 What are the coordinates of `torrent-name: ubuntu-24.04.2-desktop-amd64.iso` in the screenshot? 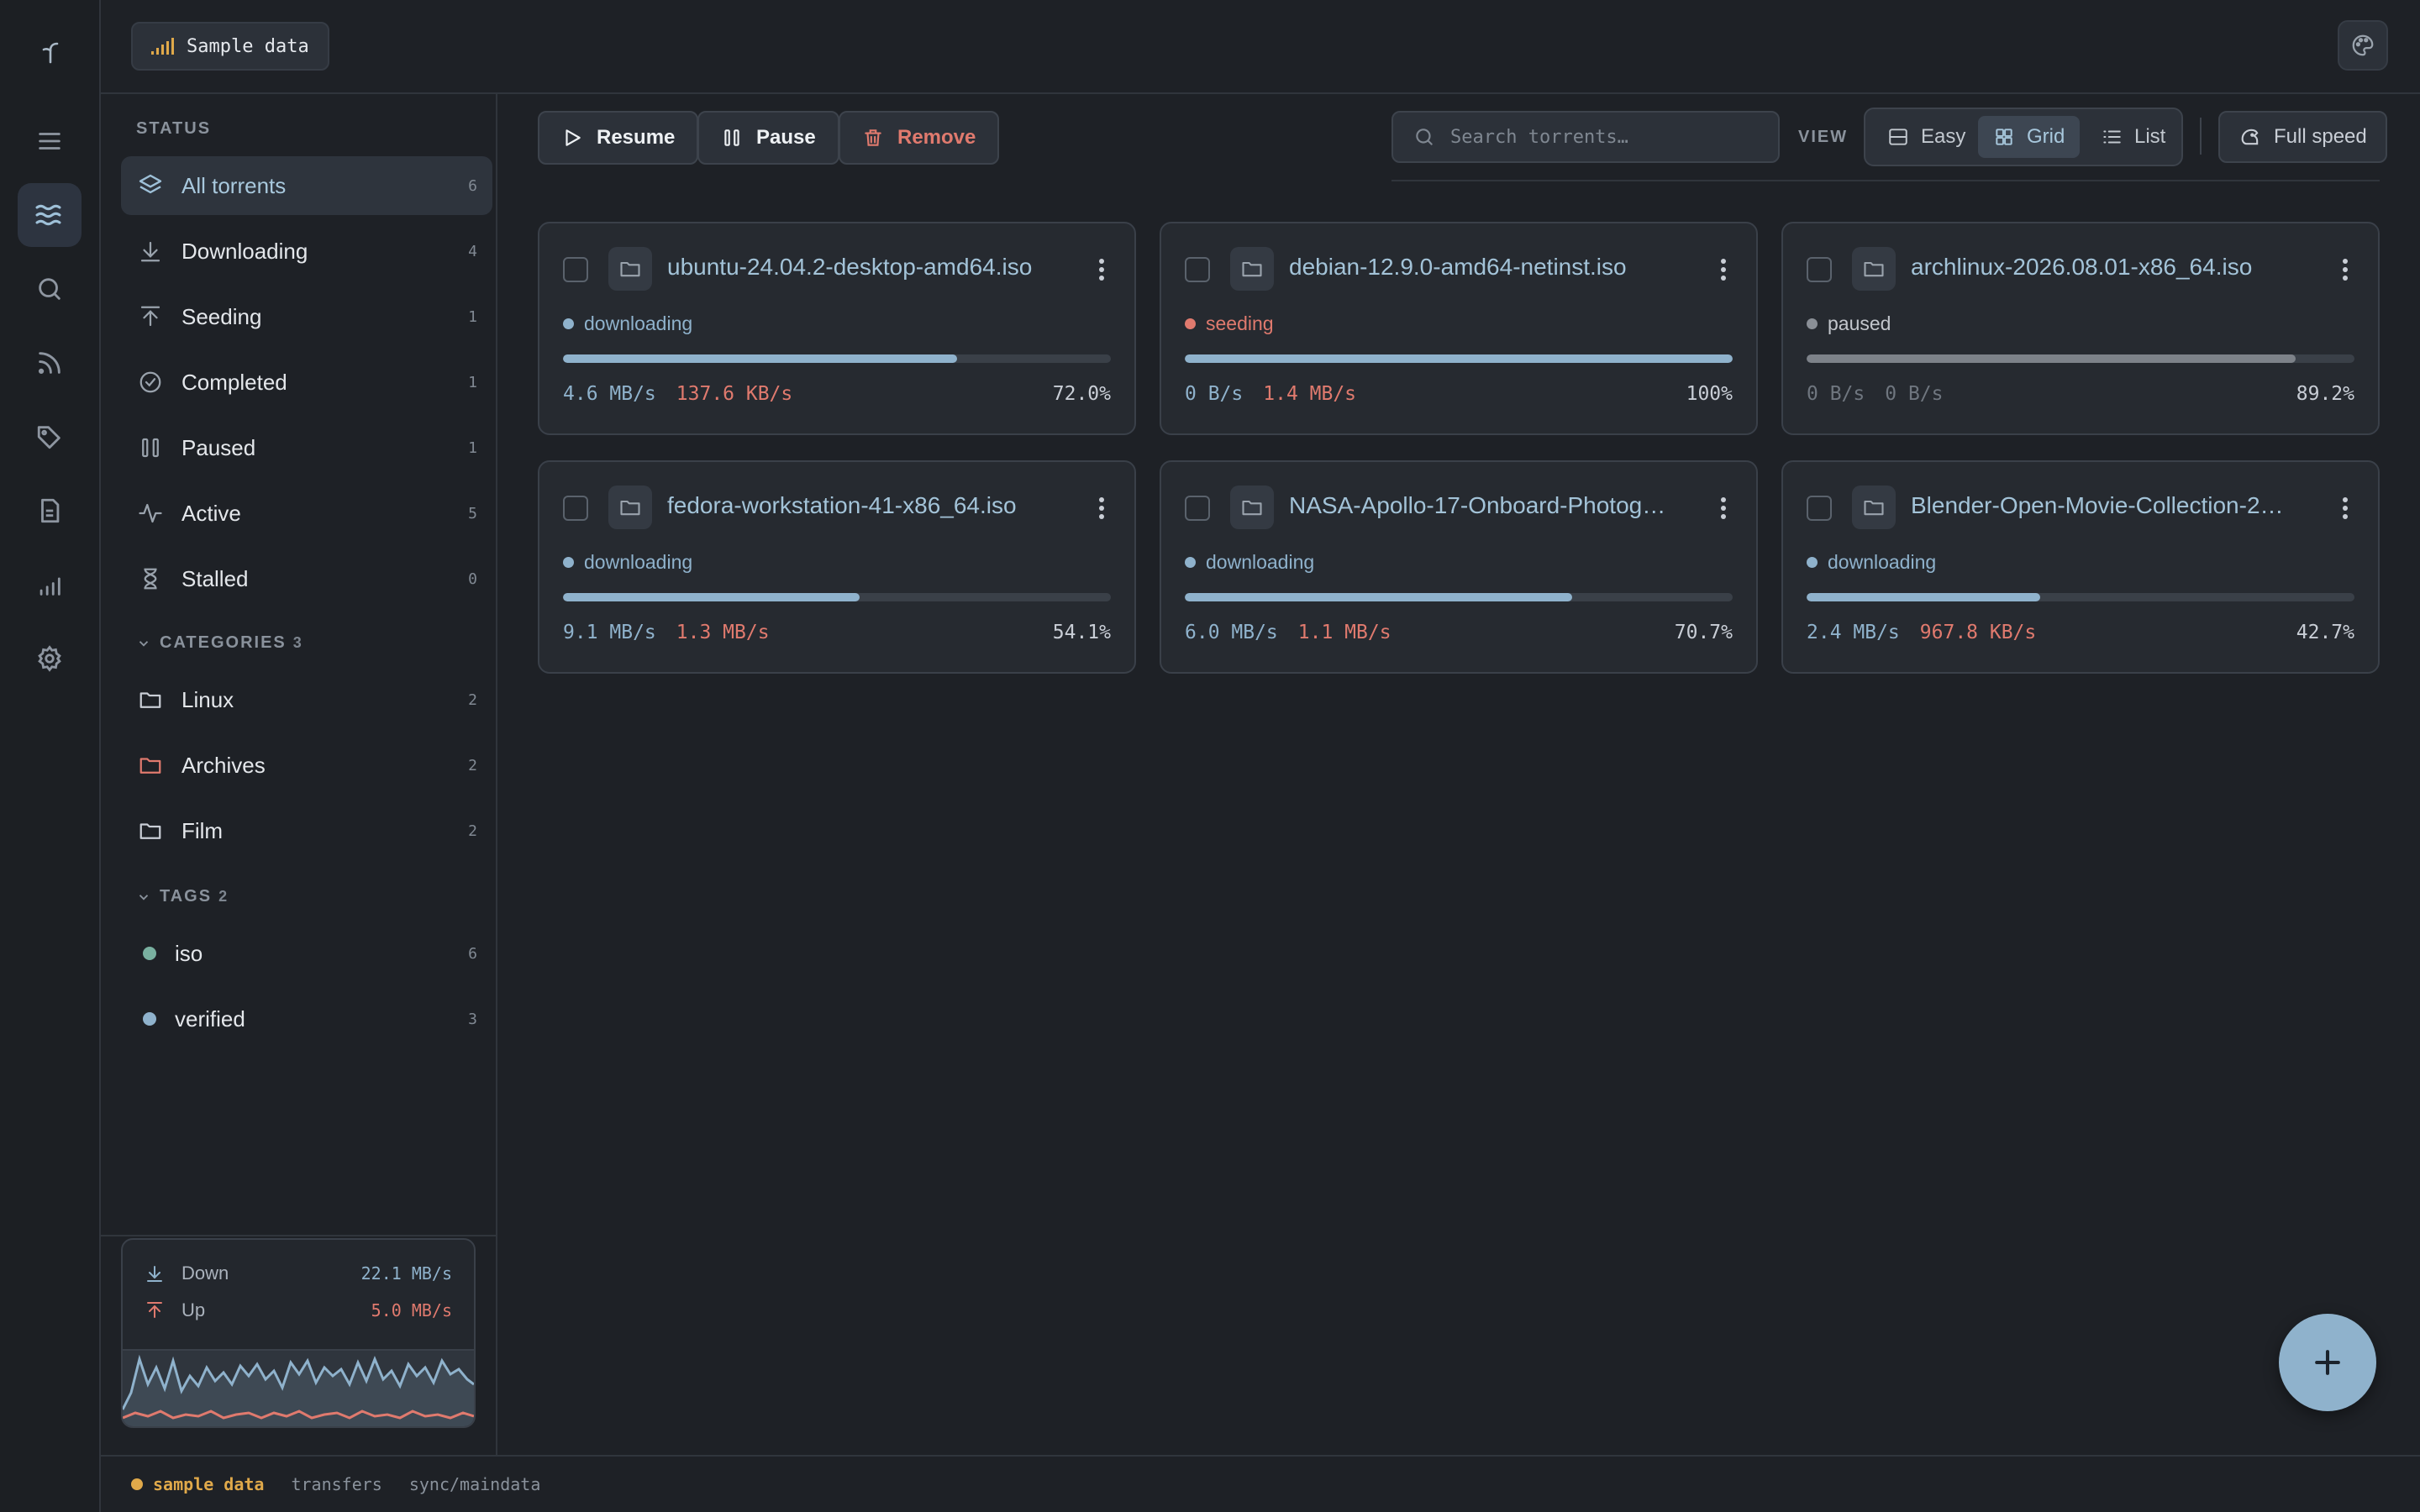 It's located at (869, 267).